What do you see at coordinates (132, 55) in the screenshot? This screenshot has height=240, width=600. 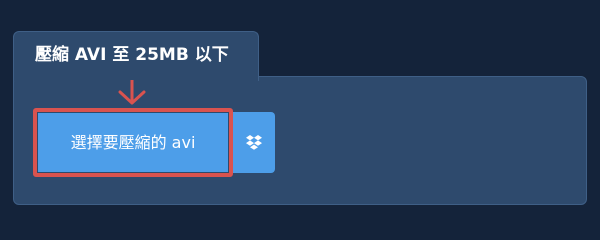 I see `tab-title: 壓縮 AVI 至 25MB 以下` at bounding box center [132, 55].